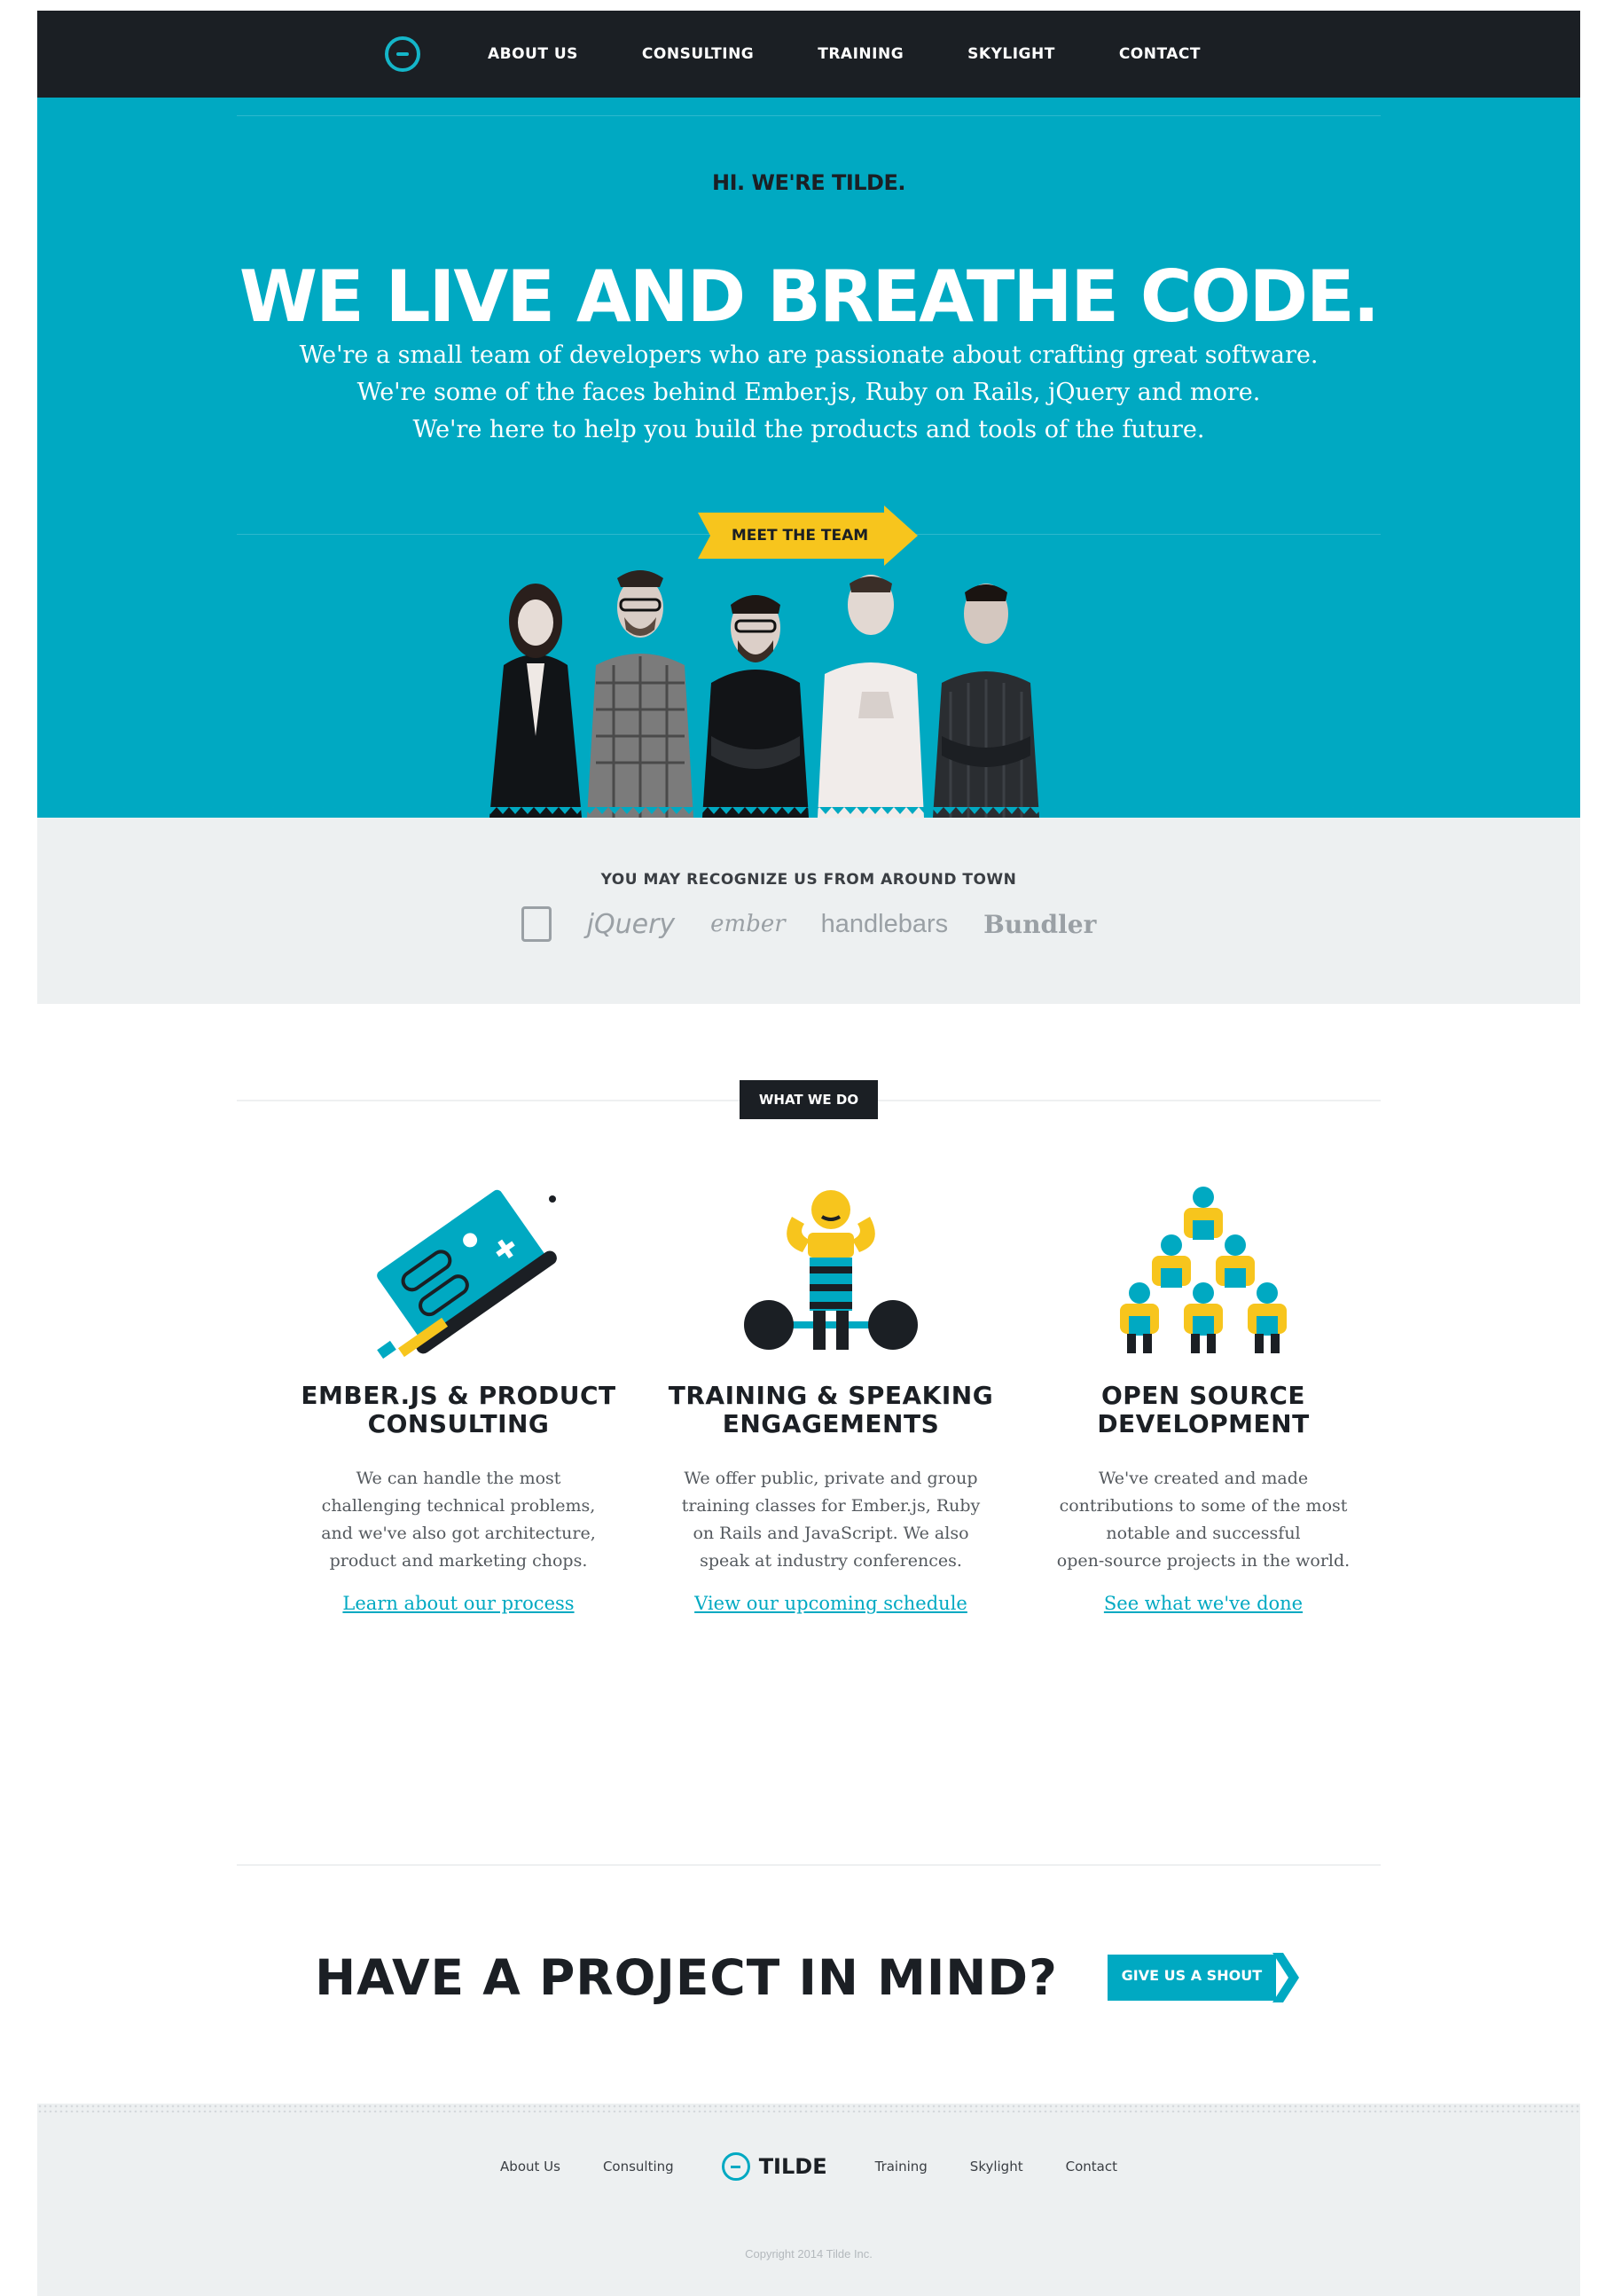 The image size is (1613, 2296). I want to click on copyright: Copyright 2014 Tilde Inc., so click(809, 2254).